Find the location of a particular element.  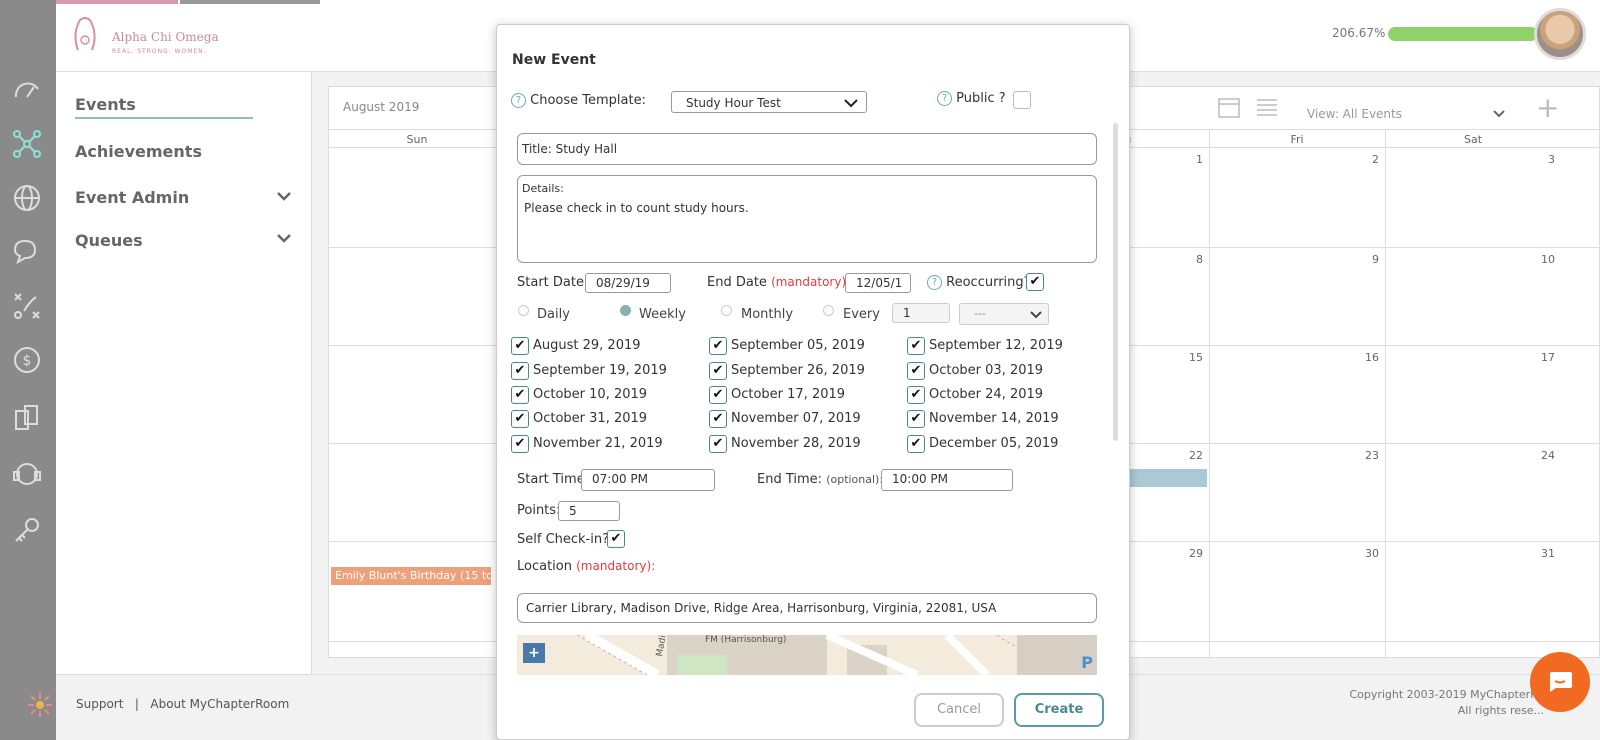

weekly-radio is located at coordinates (625, 310).